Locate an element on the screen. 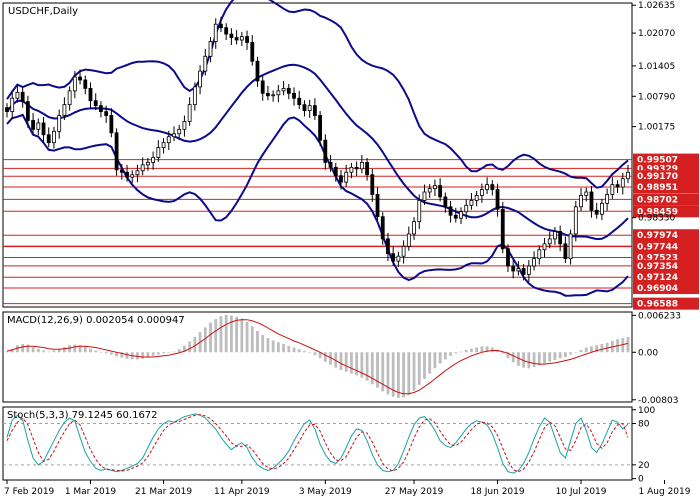  x-tick-label-5: 27 May 2019 is located at coordinates (414, 492).